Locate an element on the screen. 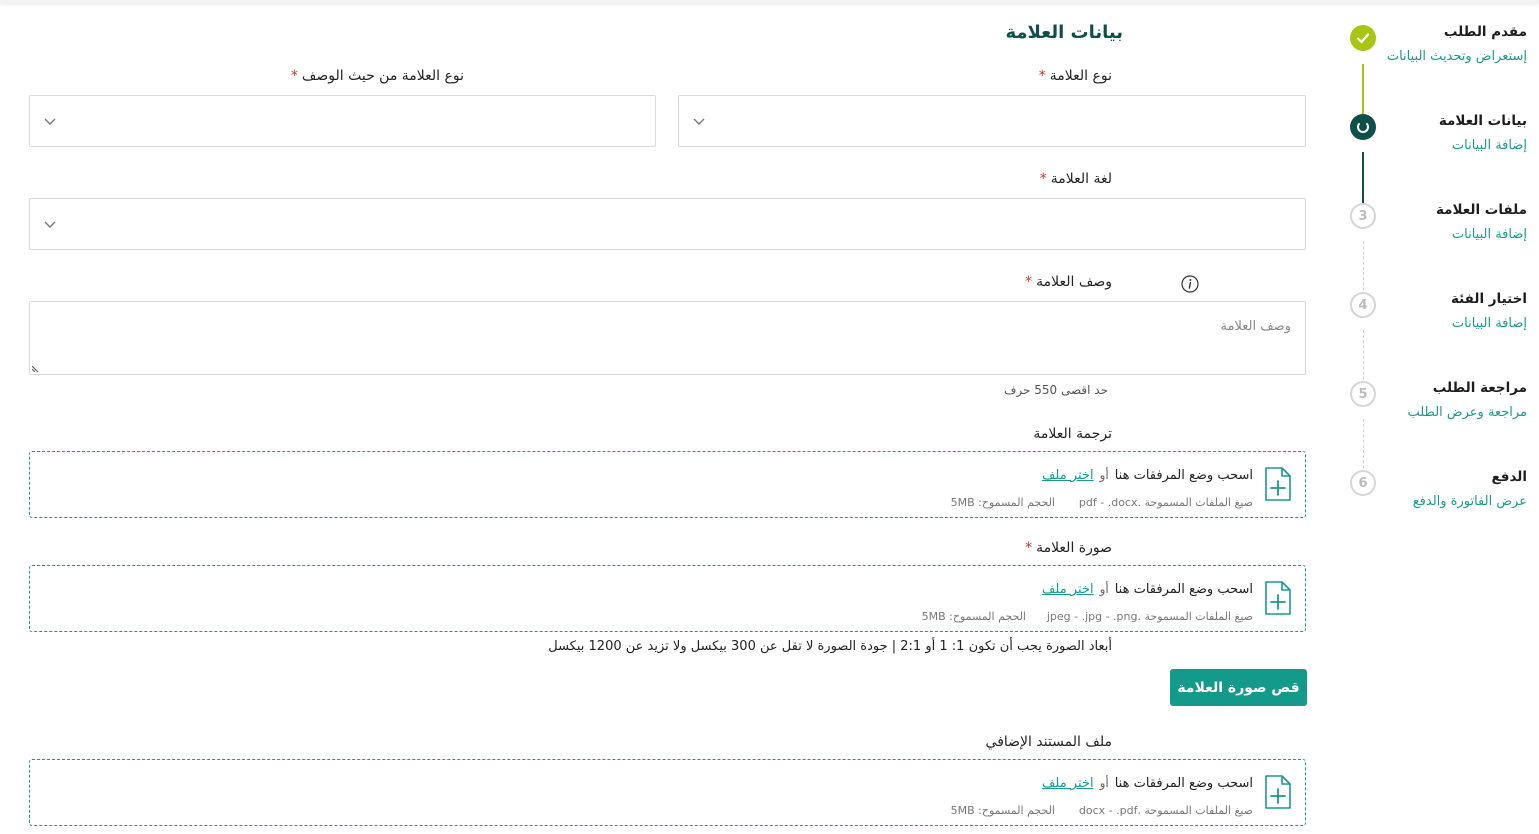 This screenshot has height=834, width=1539. allowed-formats: صيغ الملفات المسموحة .pdf - .docx is located at coordinates (1165, 502).